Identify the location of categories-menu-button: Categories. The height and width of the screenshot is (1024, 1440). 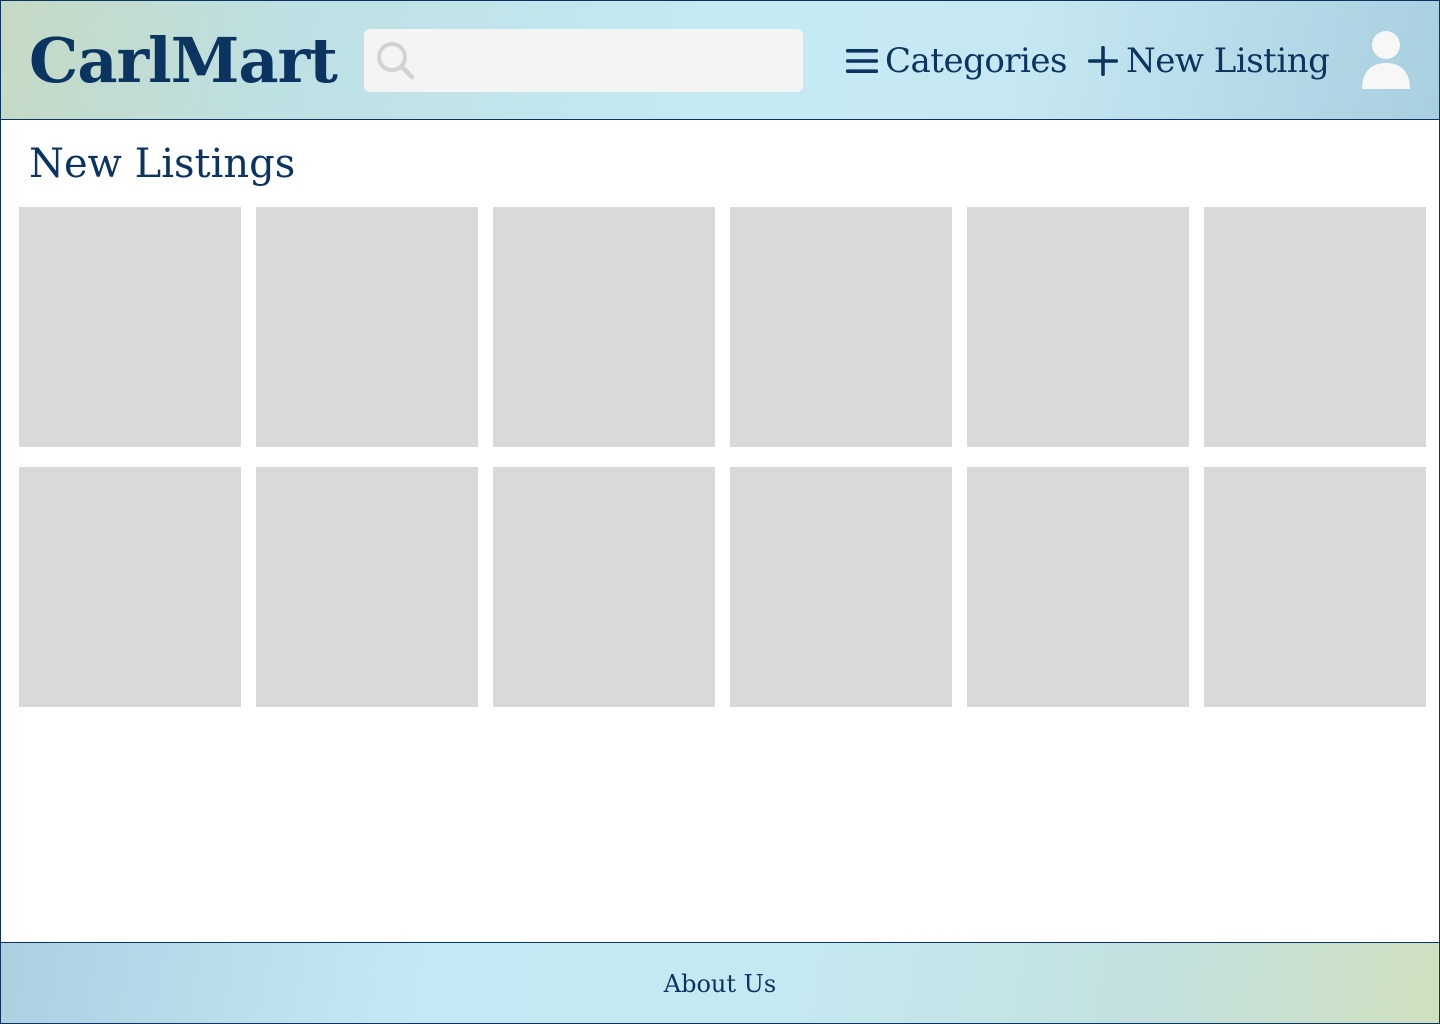
(956, 61).